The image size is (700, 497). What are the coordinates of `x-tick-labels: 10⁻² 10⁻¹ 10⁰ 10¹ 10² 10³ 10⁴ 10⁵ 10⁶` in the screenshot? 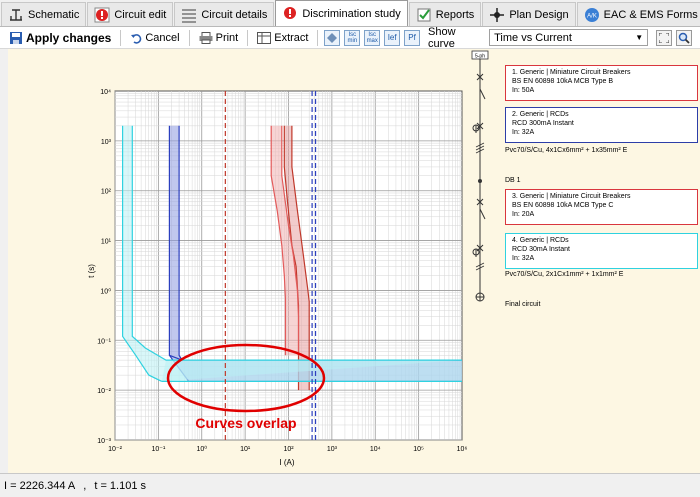 It's located at (287, 449).